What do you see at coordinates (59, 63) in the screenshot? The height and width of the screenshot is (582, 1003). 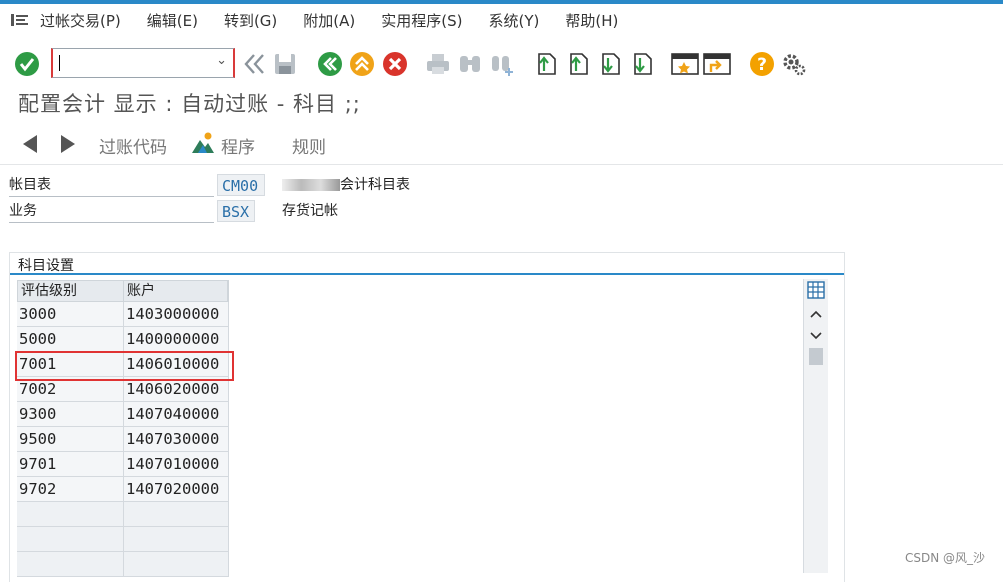 I see `text-cursor` at bounding box center [59, 63].